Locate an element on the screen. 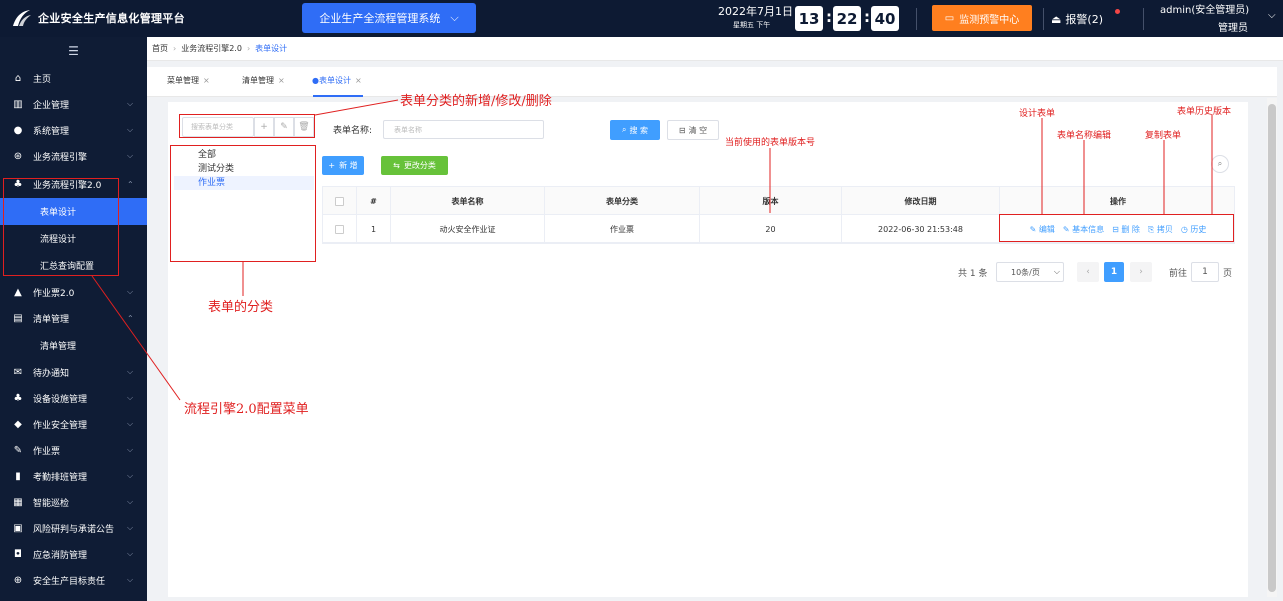  current-page: 1 is located at coordinates (1114, 272).